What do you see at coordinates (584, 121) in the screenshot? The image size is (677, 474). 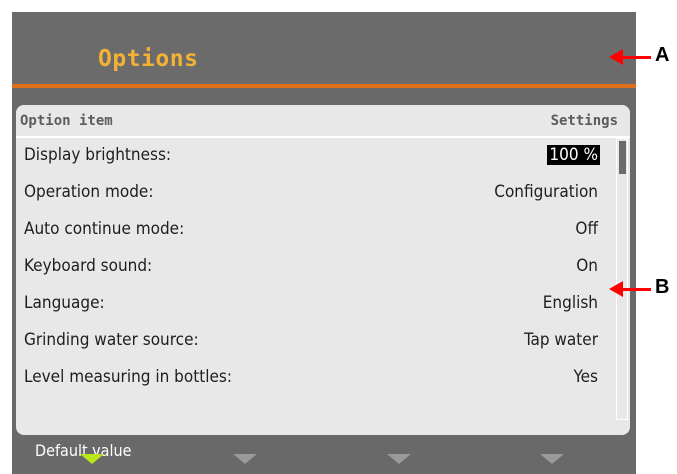 I see `column-header-settings: Settings` at bounding box center [584, 121].